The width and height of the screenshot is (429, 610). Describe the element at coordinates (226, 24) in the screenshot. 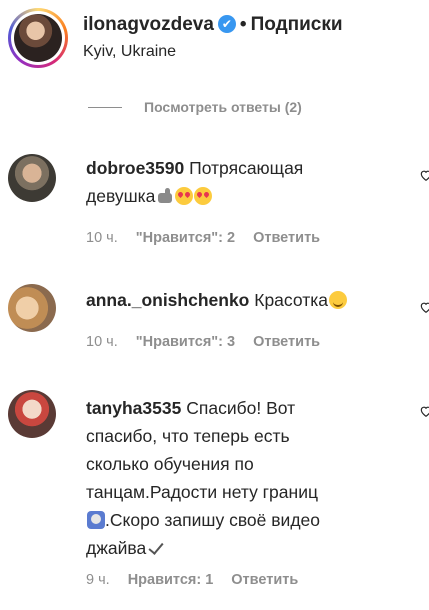

I see `verified-badge-icon: ✔` at that location.